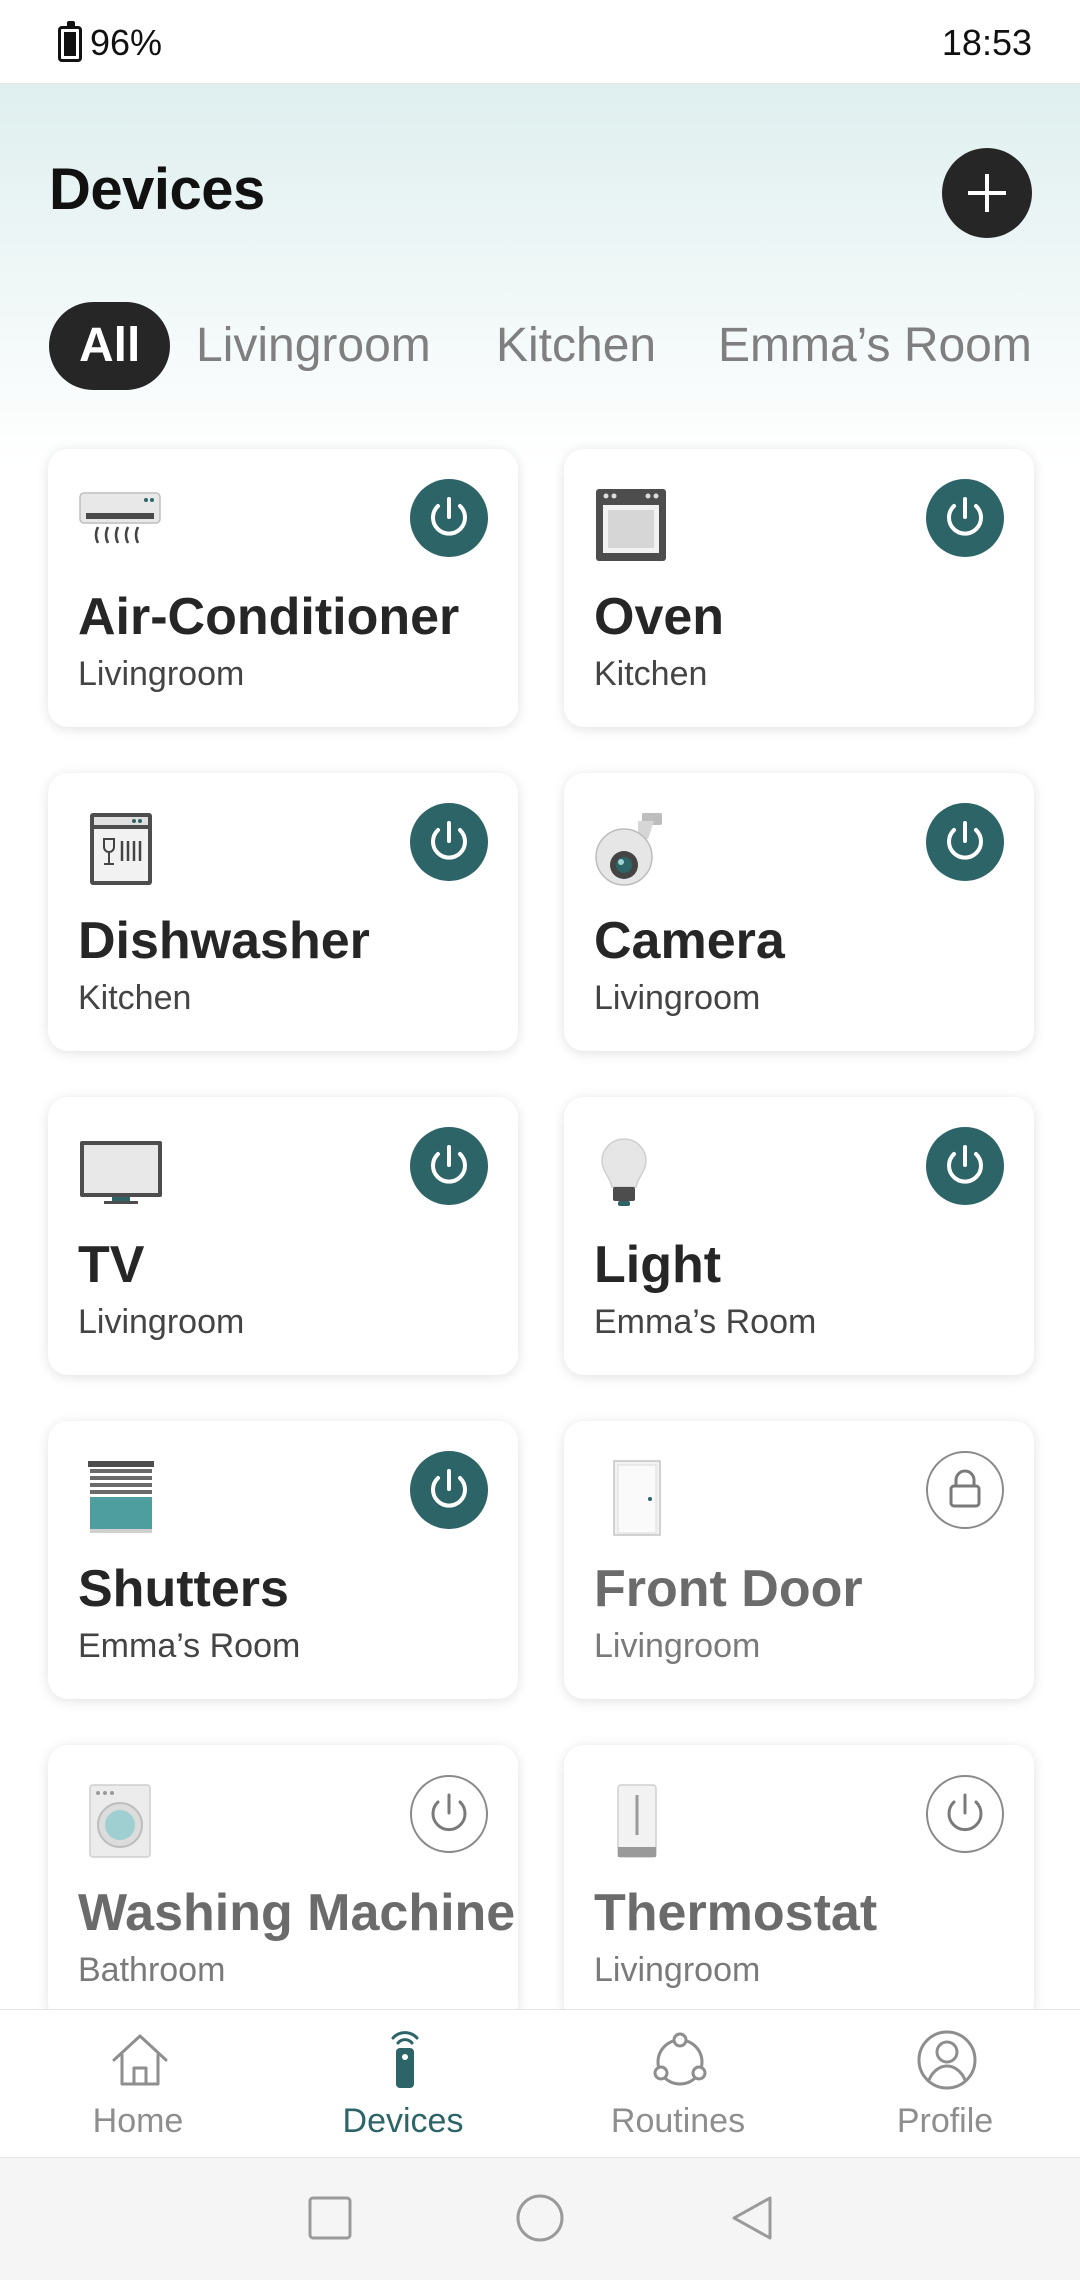  Describe the element at coordinates (631, 525) in the screenshot. I see `oven-icon` at that location.